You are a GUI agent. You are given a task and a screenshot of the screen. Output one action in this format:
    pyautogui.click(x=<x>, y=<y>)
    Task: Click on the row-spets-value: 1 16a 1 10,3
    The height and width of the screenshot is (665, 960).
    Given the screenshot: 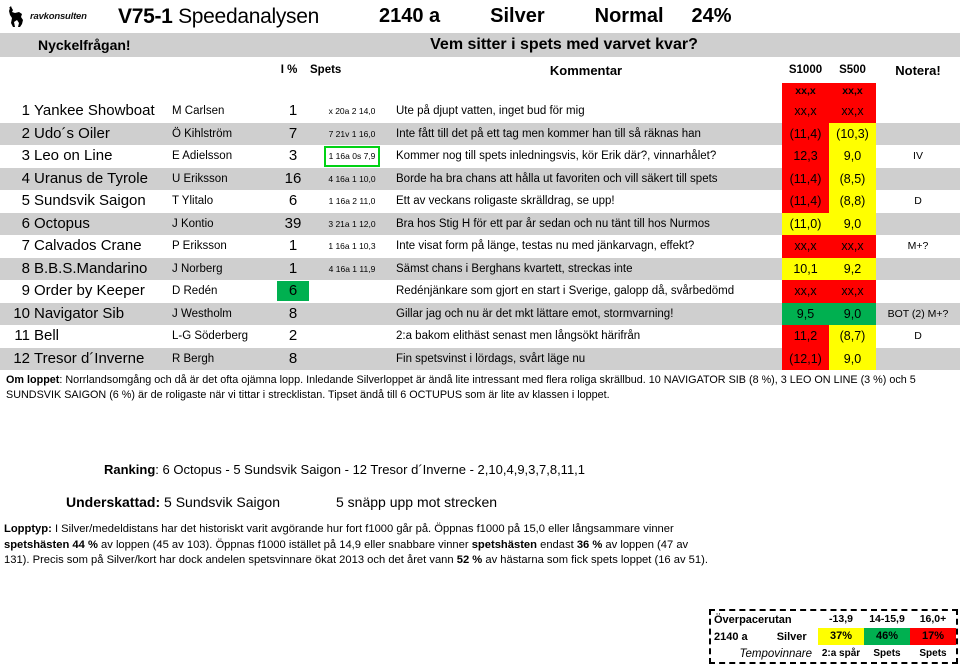 What is the action you would take?
    pyautogui.click(x=352, y=246)
    